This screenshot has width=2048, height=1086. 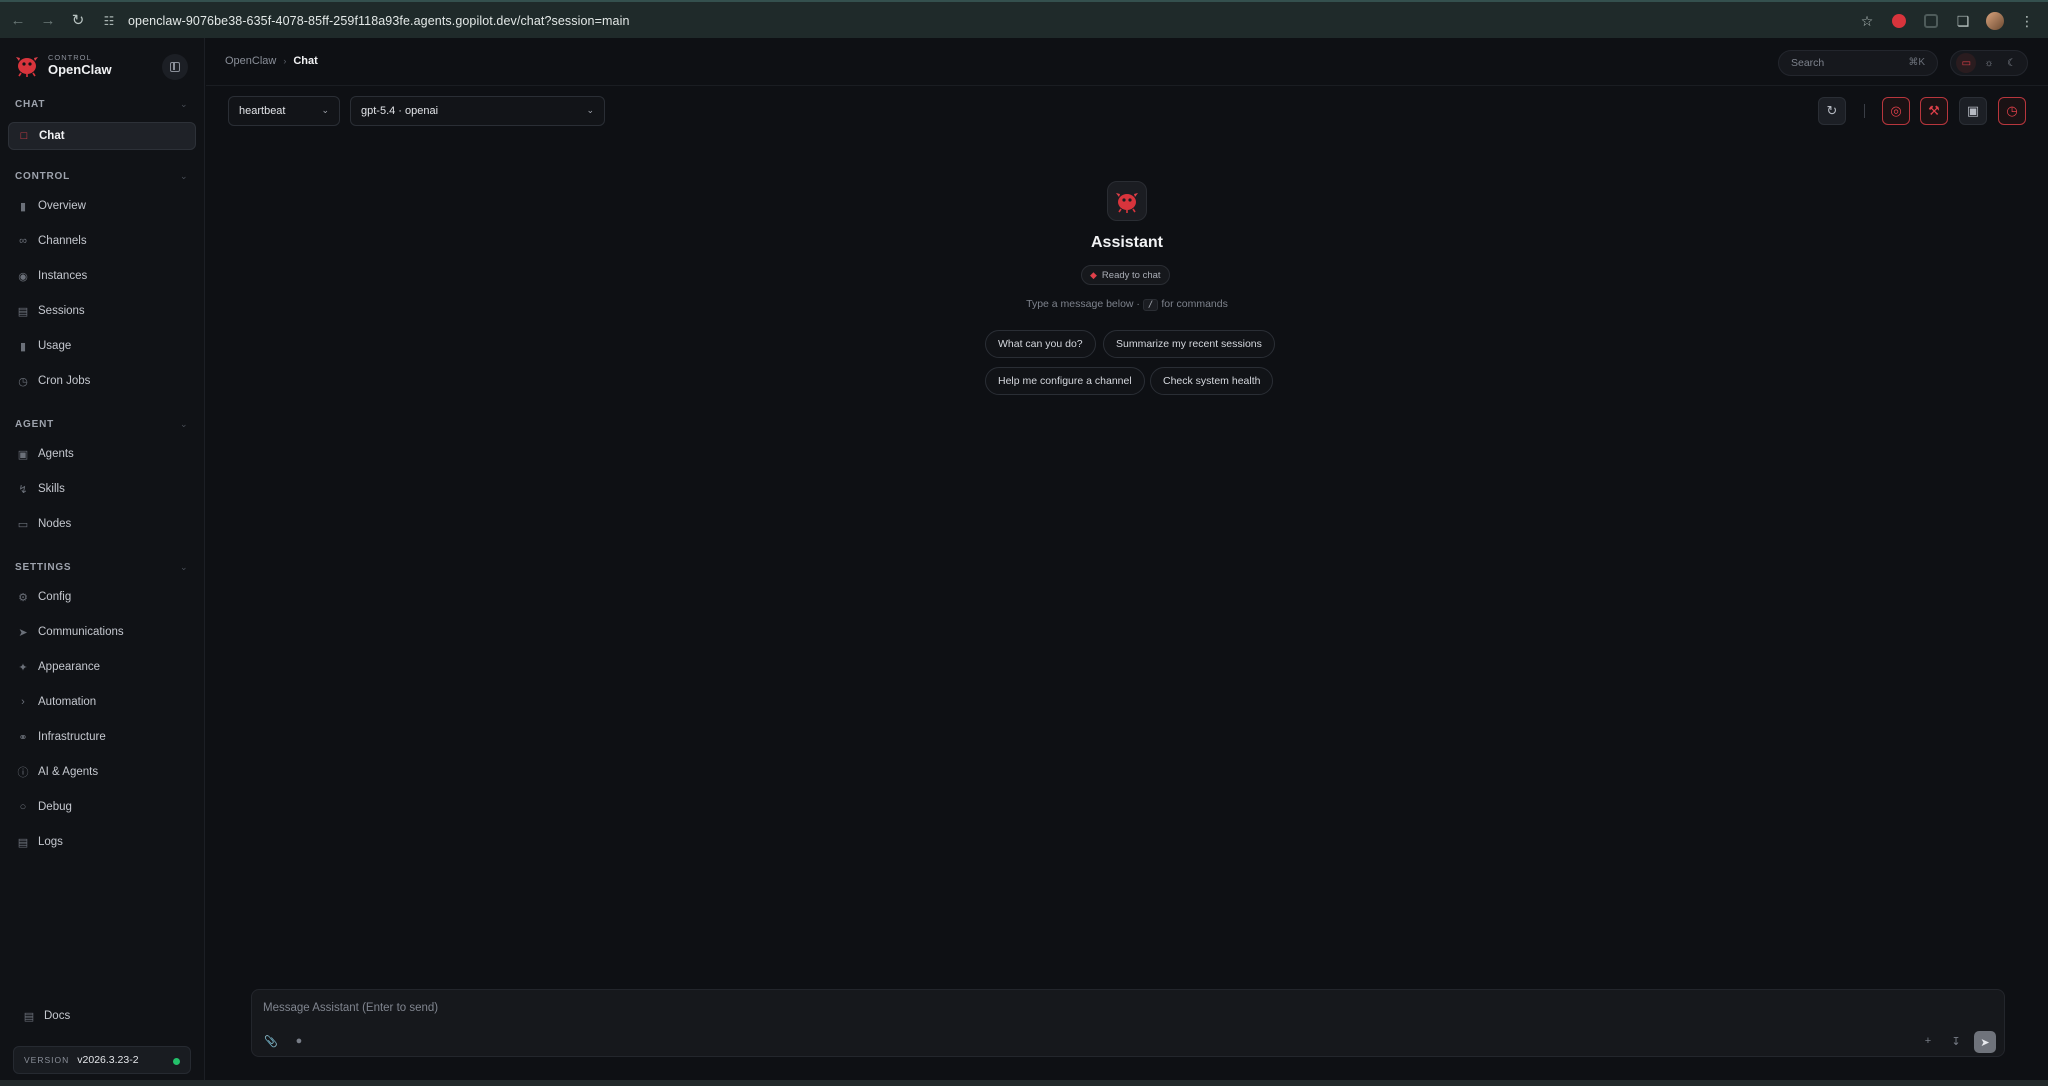 What do you see at coordinates (47, 1060) in the screenshot?
I see `version-key: VERSION` at bounding box center [47, 1060].